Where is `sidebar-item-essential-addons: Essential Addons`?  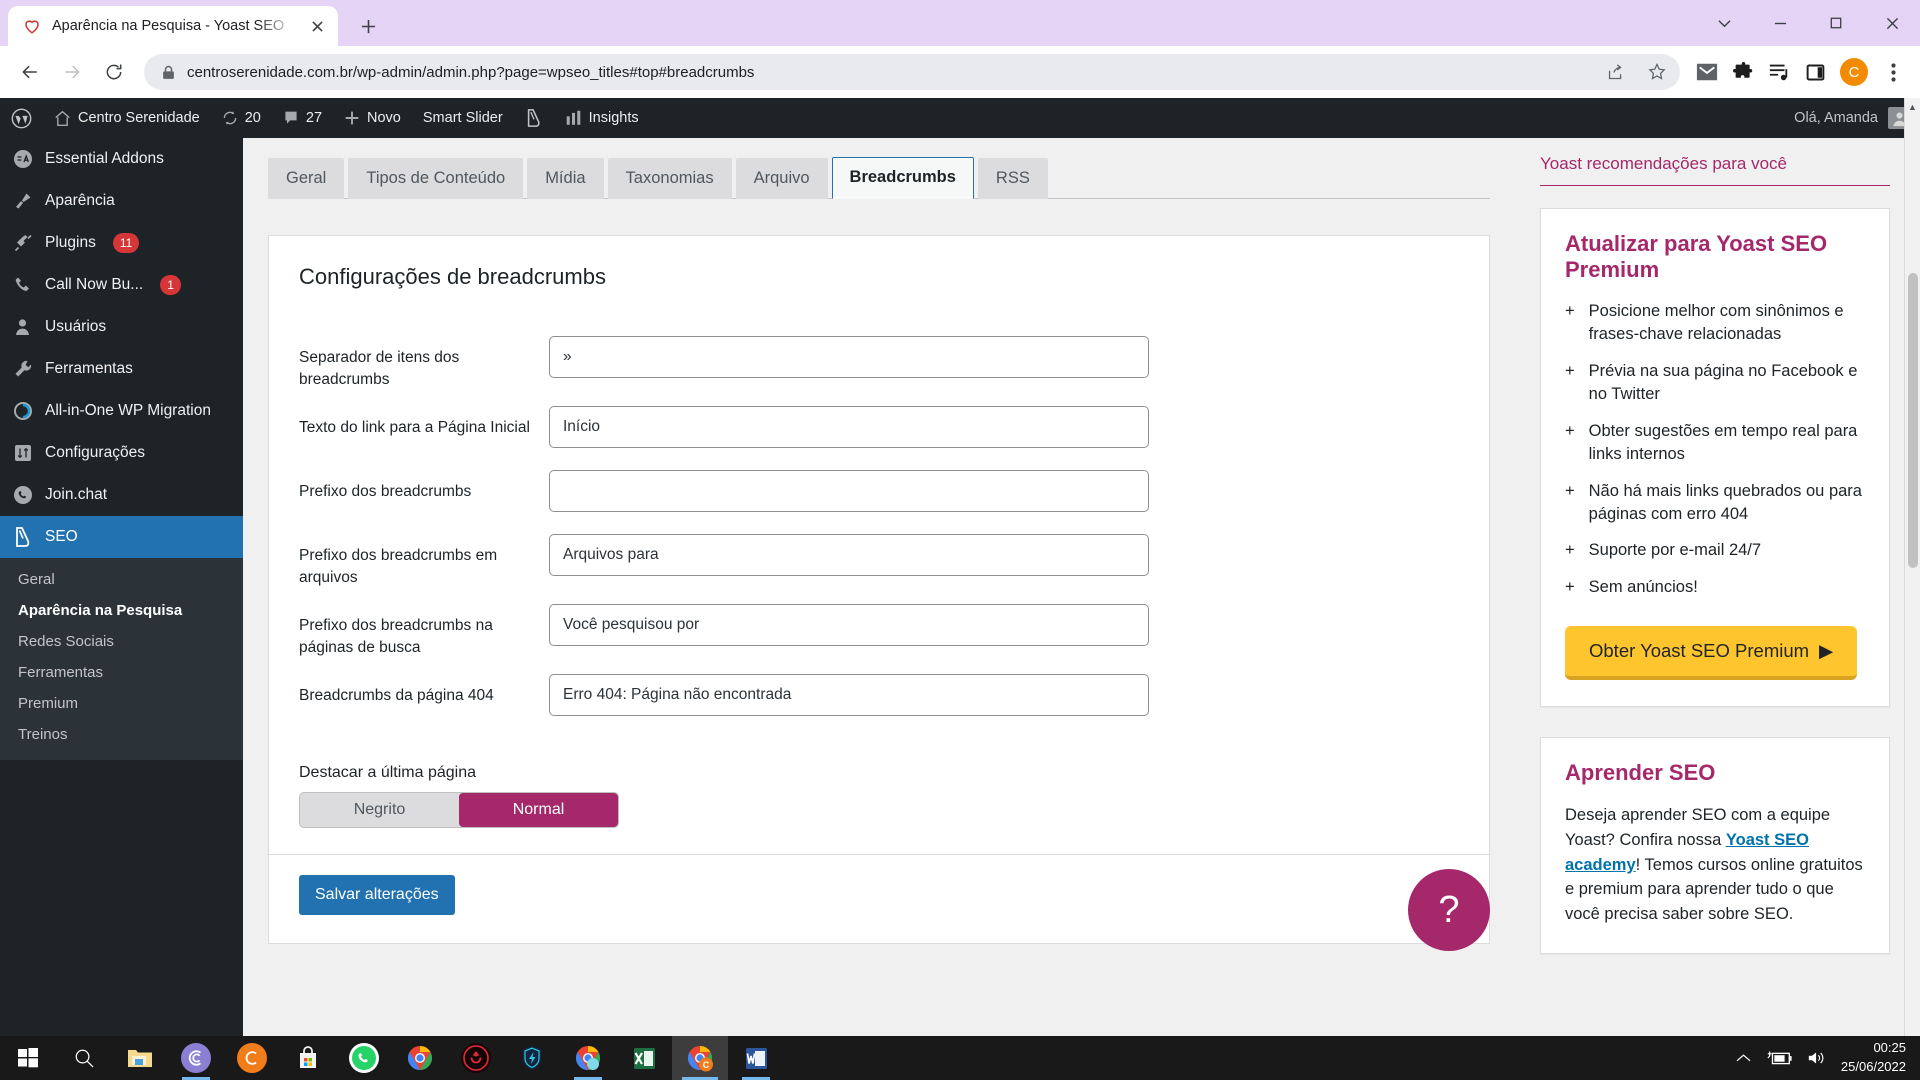
sidebar-item-essential-addons: Essential Addons is located at coordinates (121, 159).